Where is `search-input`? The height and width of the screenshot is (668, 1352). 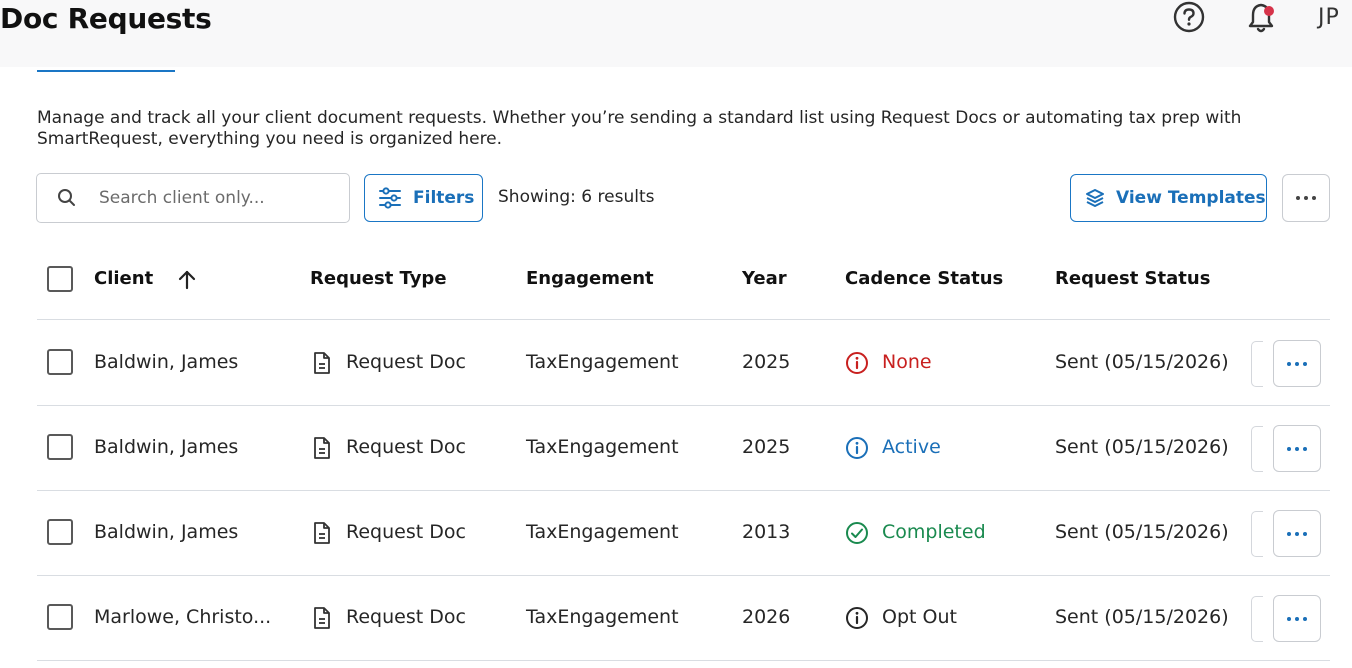 search-input is located at coordinates (219, 198).